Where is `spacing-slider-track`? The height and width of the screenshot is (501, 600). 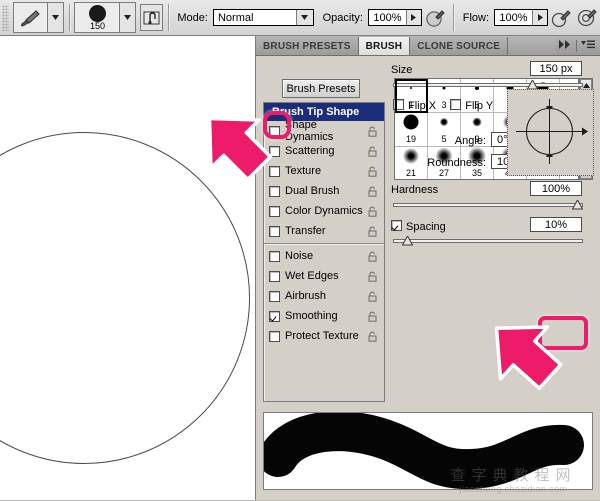
spacing-slider-track is located at coordinates (488, 241).